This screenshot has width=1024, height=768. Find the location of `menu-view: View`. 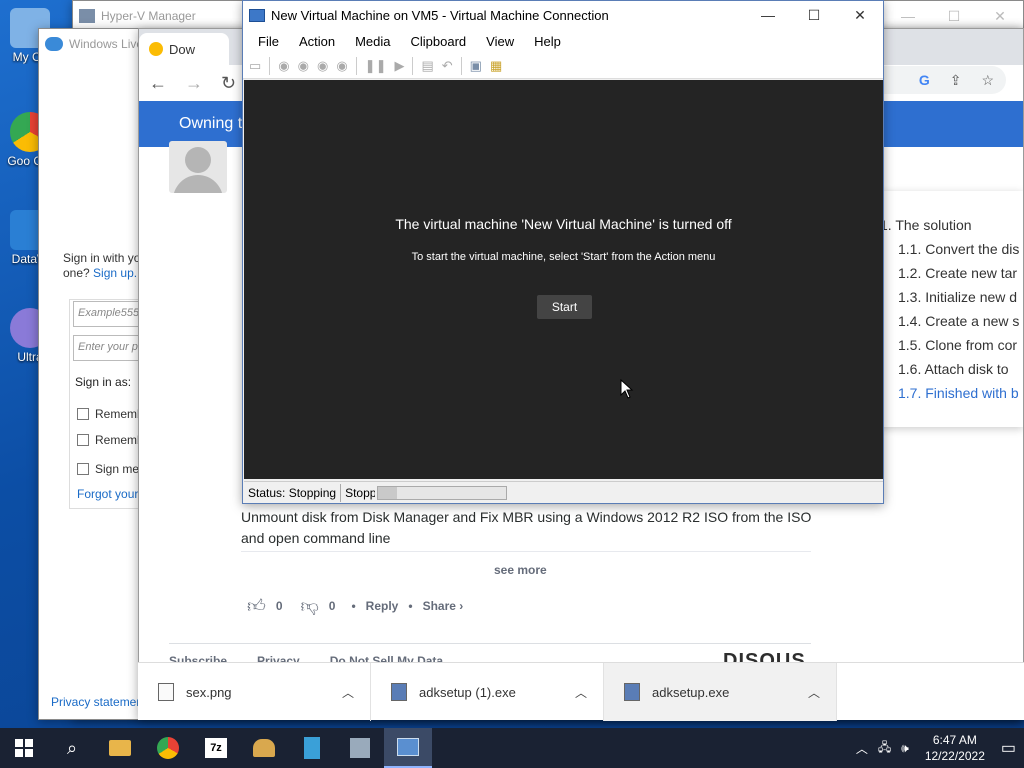

menu-view: View is located at coordinates (500, 41).